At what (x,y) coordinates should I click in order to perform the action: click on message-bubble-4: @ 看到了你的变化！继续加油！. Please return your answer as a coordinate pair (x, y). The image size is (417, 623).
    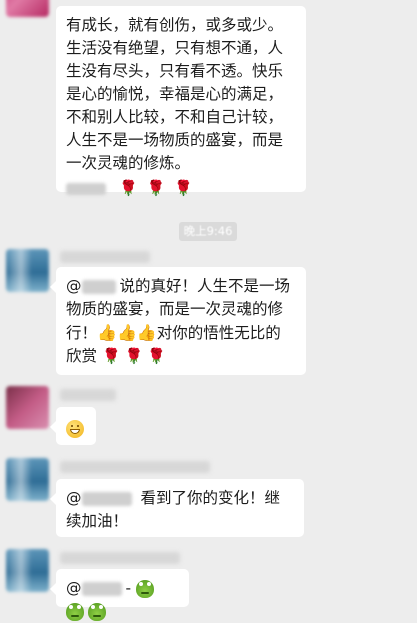
    Looking at the image, I should click on (177, 508).